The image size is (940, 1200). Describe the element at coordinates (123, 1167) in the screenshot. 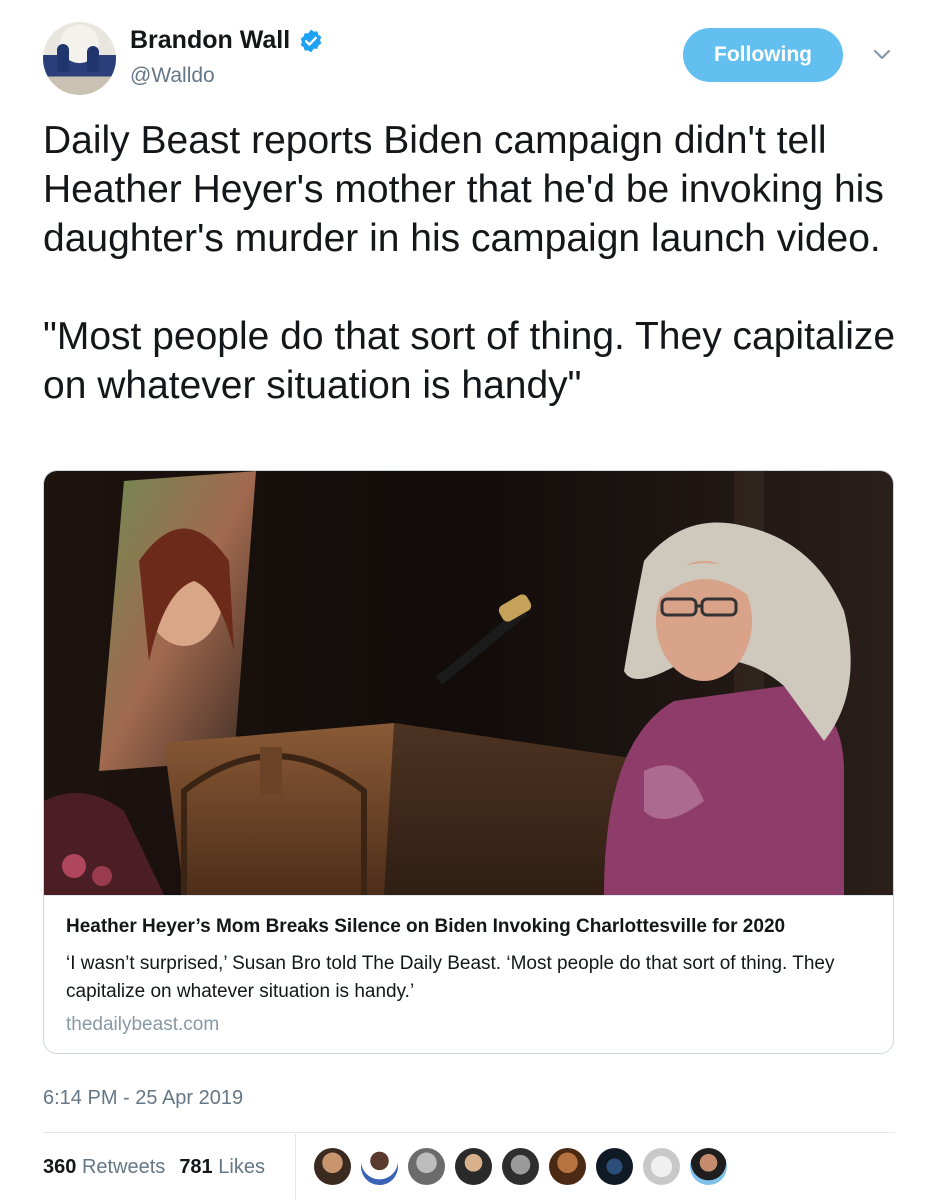

I see `retweets-label: Retweets` at that location.